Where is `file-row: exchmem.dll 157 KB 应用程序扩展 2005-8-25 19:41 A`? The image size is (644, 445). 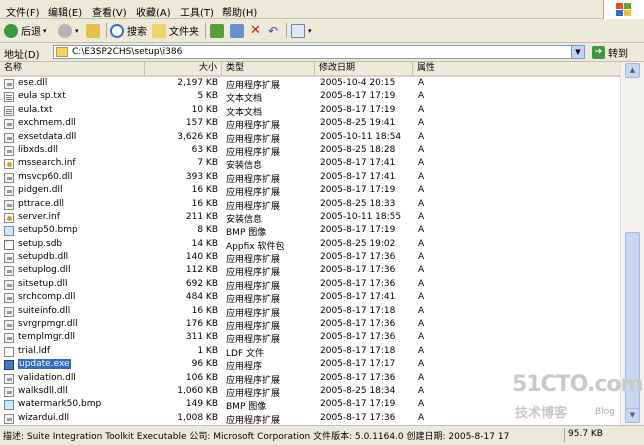
file-row: exchmem.dll 157 KB 应用程序扩展 2005-8-25 19:41 A is located at coordinates (310, 124).